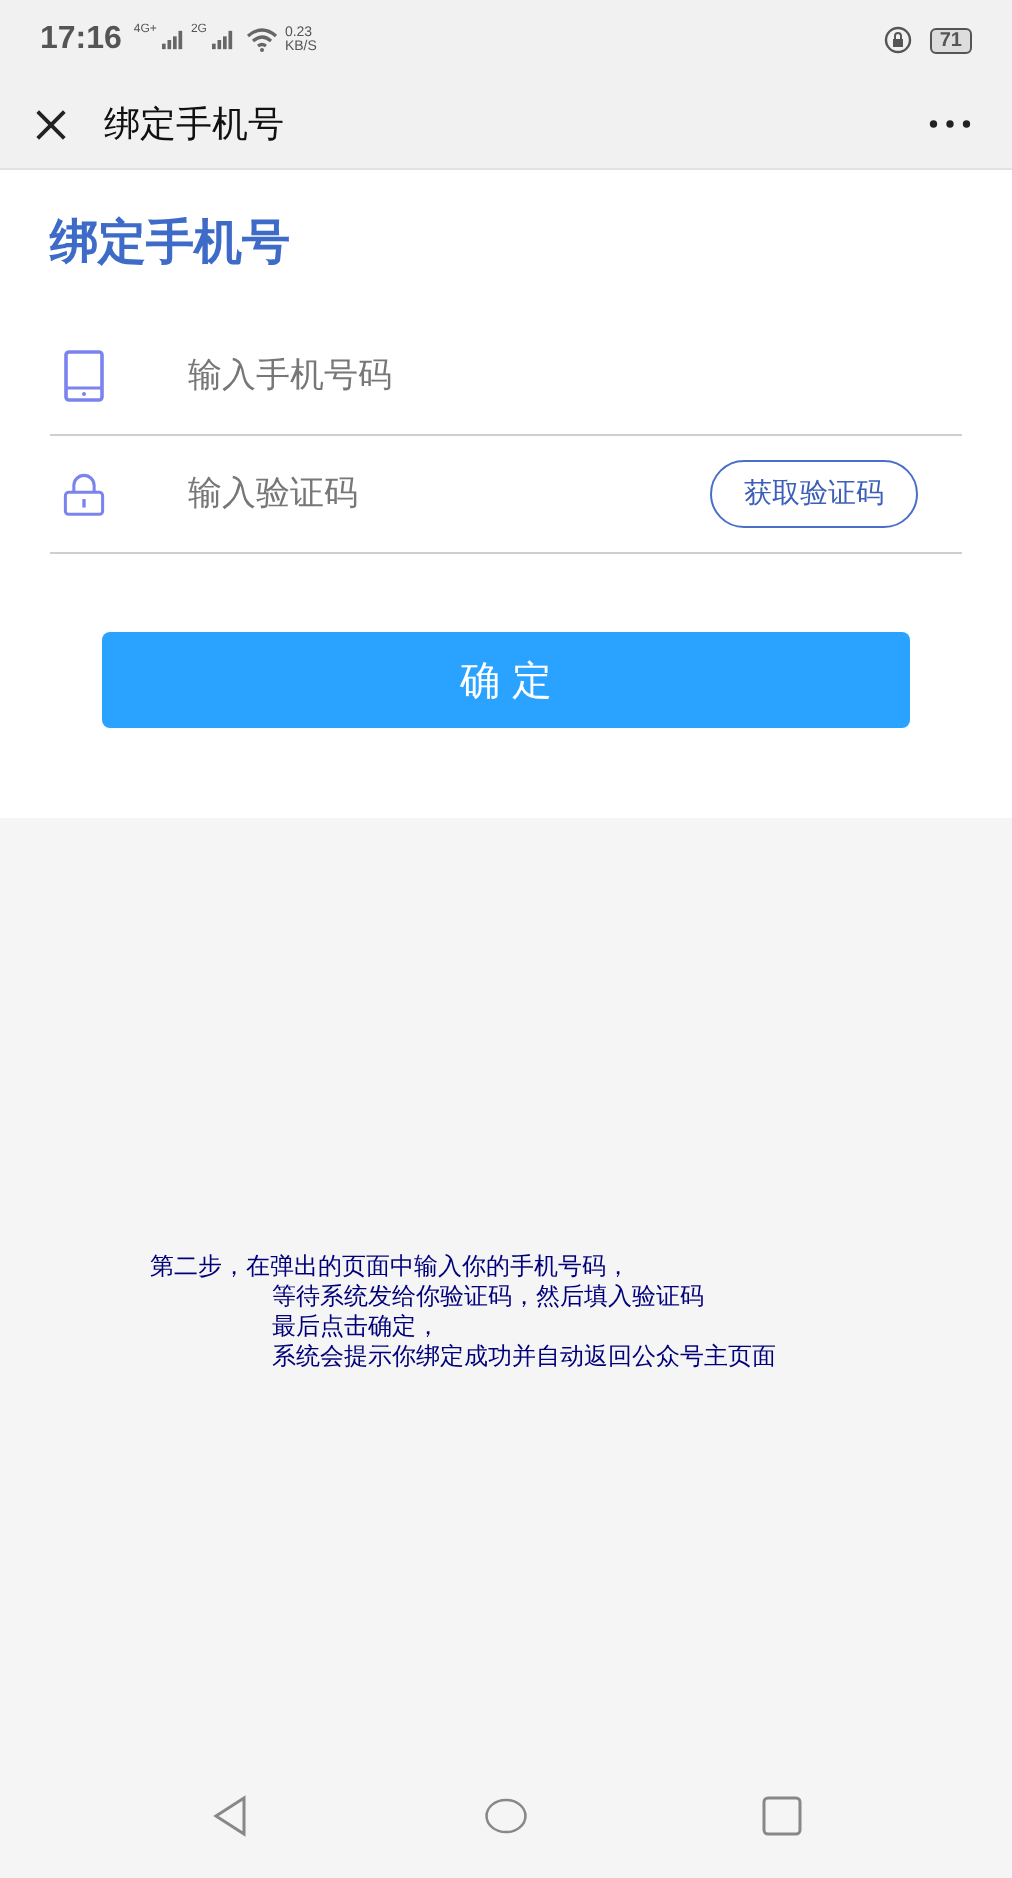  I want to click on recents-icon, so click(782, 1816).